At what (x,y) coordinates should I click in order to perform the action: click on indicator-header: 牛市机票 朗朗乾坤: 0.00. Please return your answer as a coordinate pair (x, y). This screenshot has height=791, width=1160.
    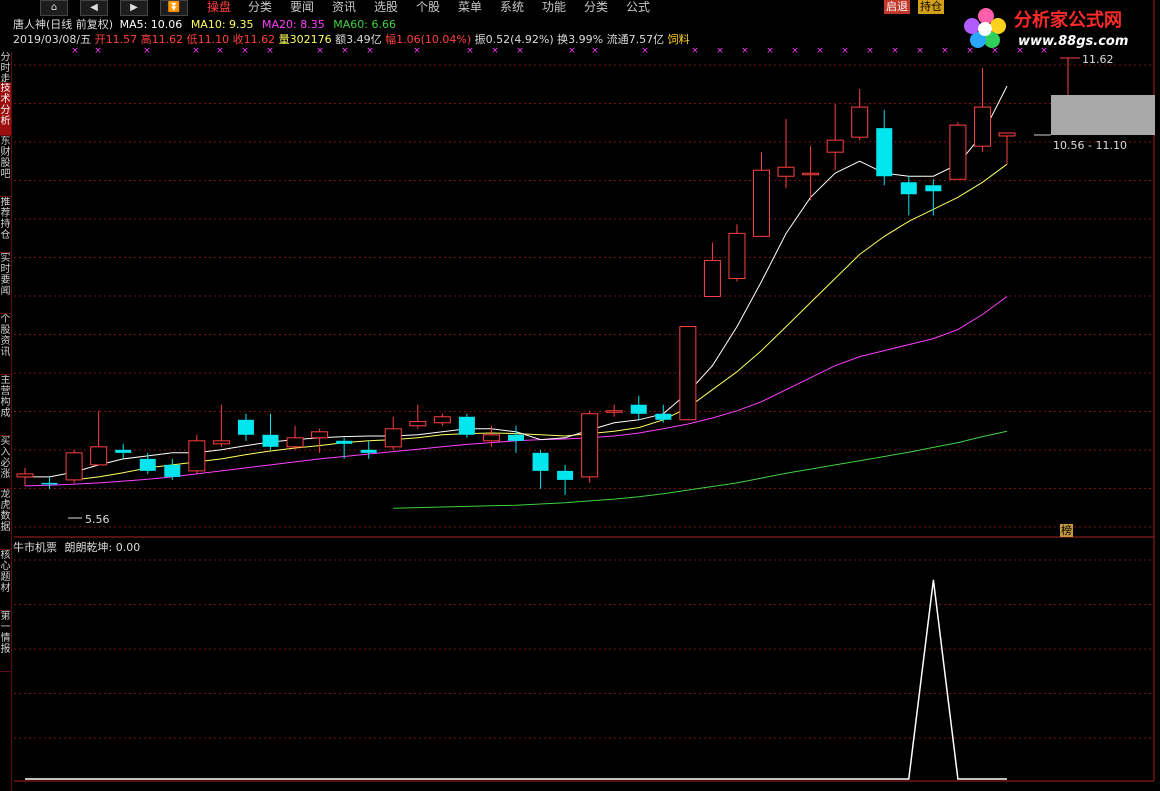
    Looking at the image, I should click on (76, 547).